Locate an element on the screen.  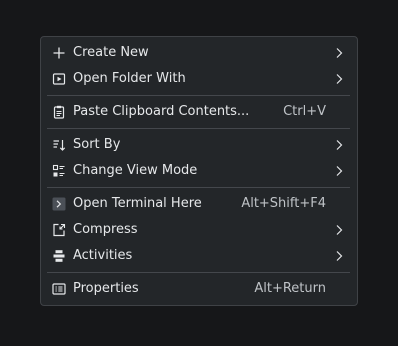
terminal-icon is located at coordinates (59, 204).